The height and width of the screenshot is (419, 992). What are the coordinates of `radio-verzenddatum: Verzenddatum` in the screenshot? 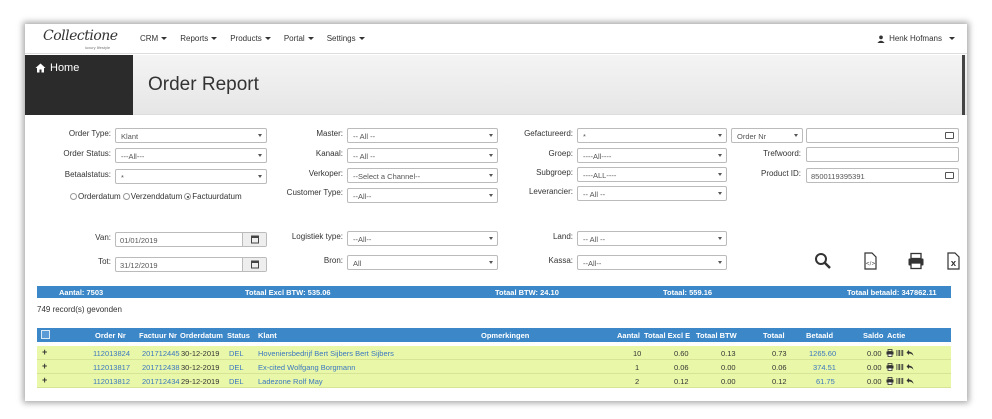 It's located at (152, 196).